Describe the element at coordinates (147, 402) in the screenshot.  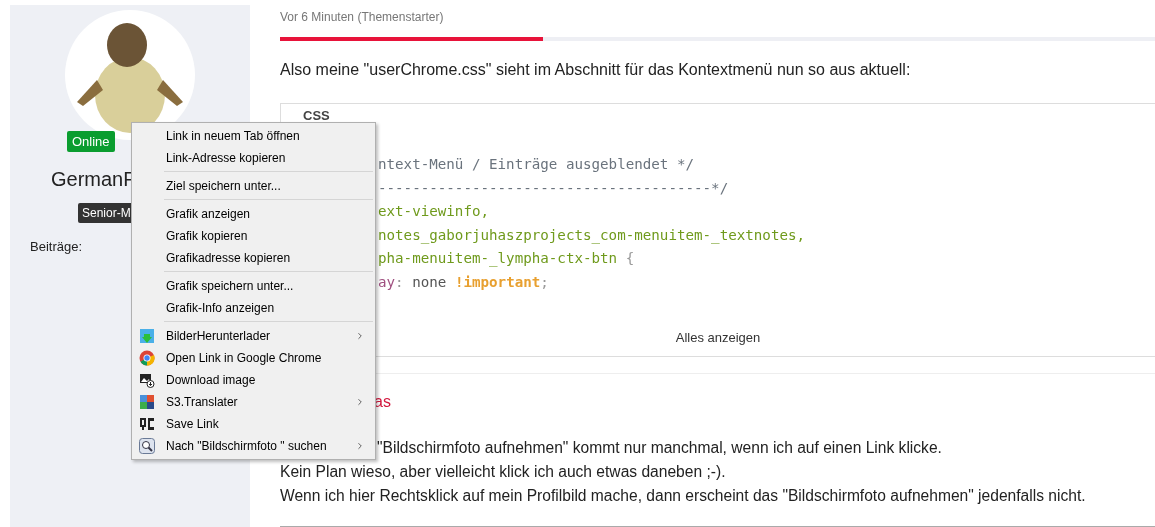
I see `translate-icon` at that location.